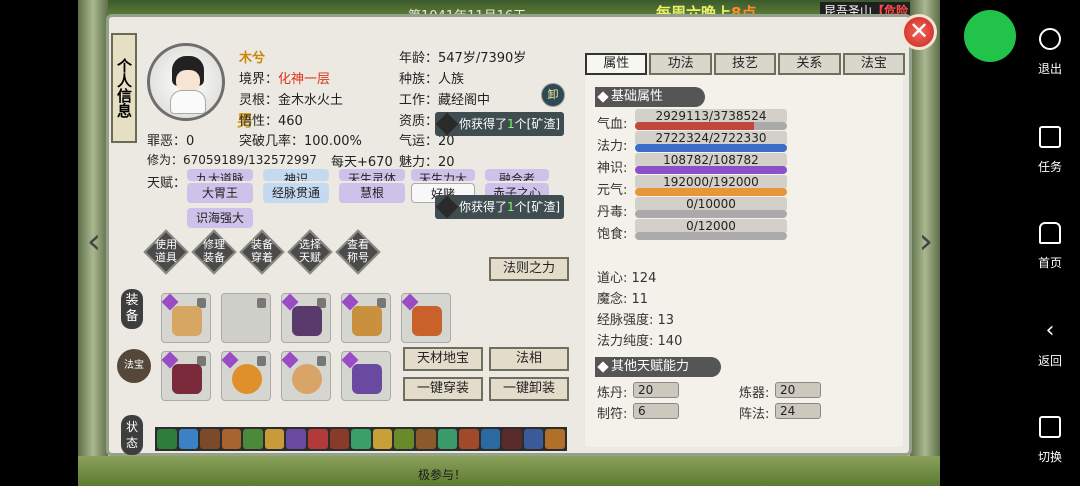  What do you see at coordinates (612, 190) in the screenshot?
I see `stat-label: 元气:` at bounding box center [612, 190].